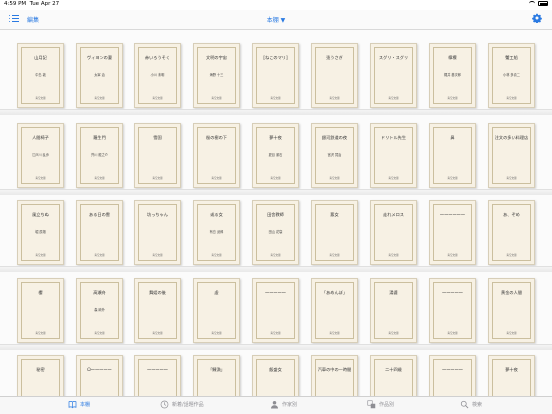 The height and width of the screenshot is (414, 552). I want to click on tab-search: 検索, so click(471, 404).